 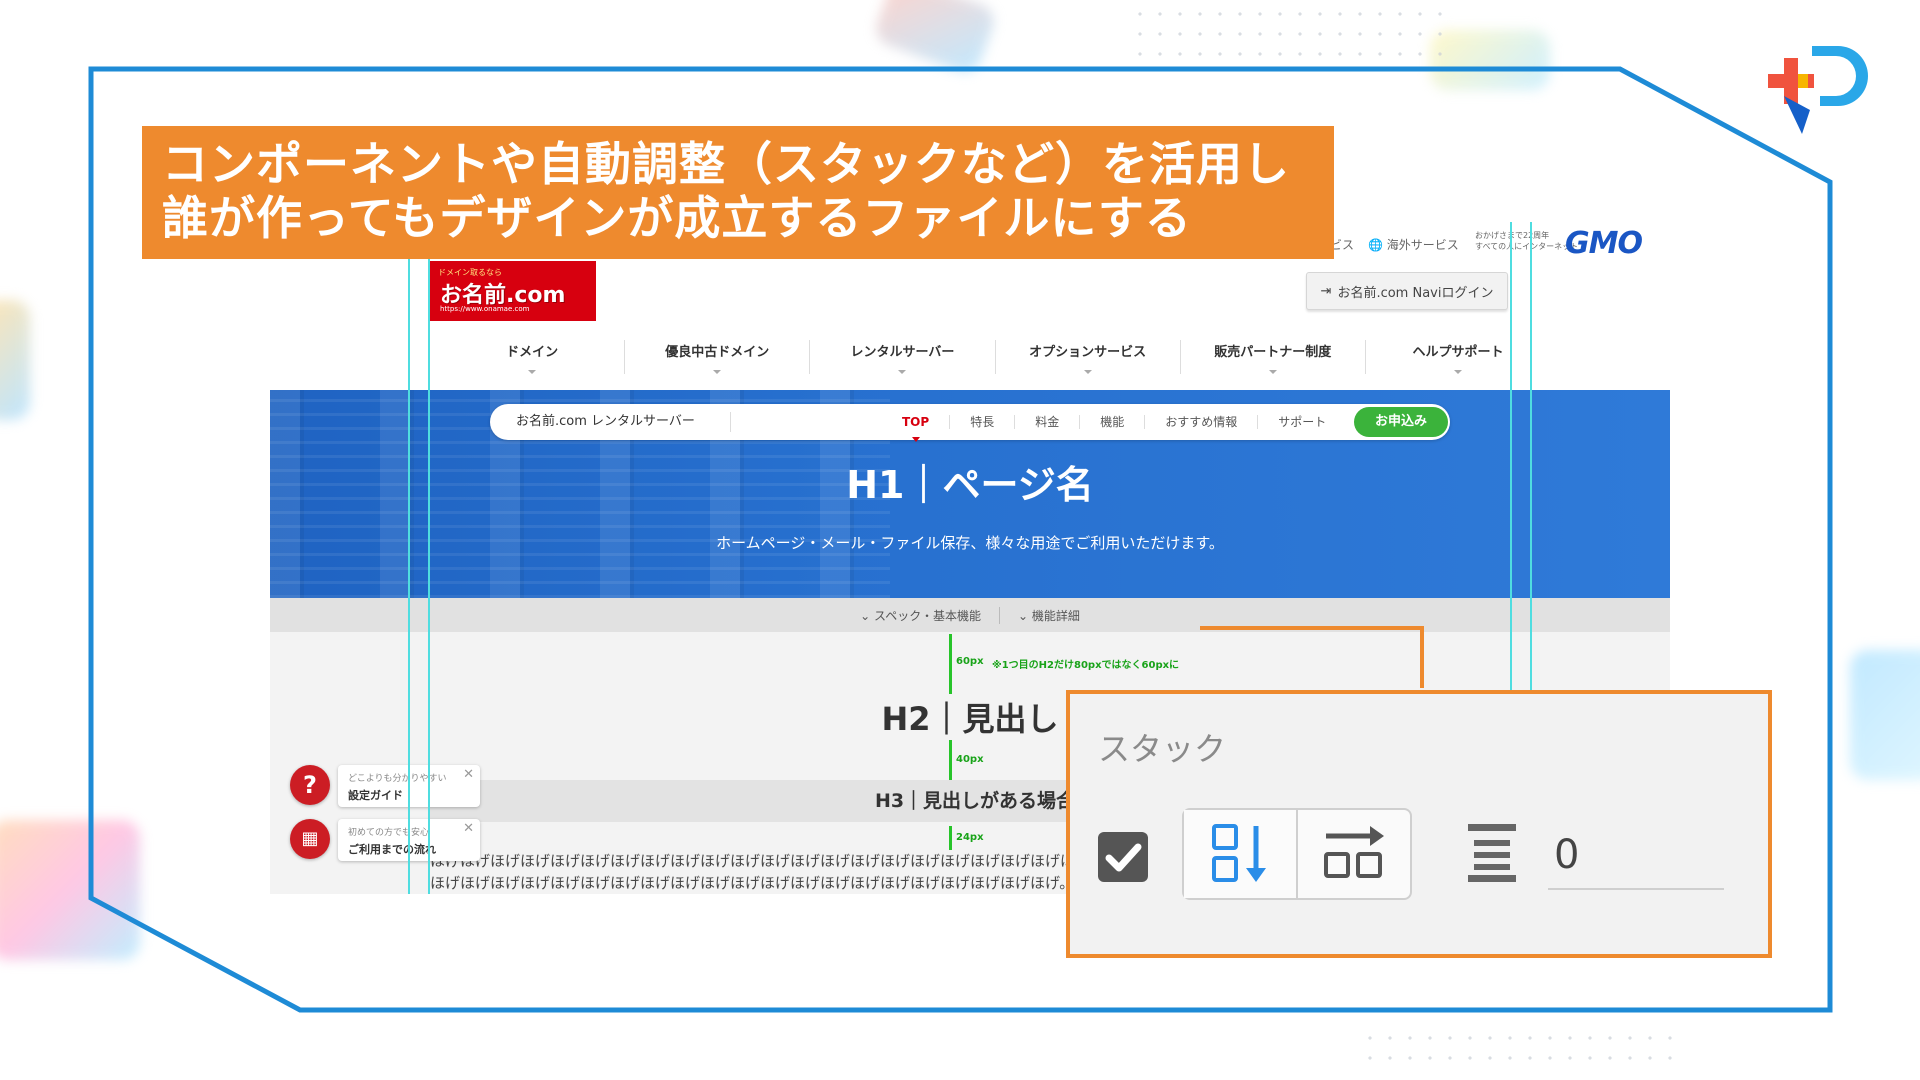 I want to click on stack-horizontal-icon, so click(x=1354, y=852).